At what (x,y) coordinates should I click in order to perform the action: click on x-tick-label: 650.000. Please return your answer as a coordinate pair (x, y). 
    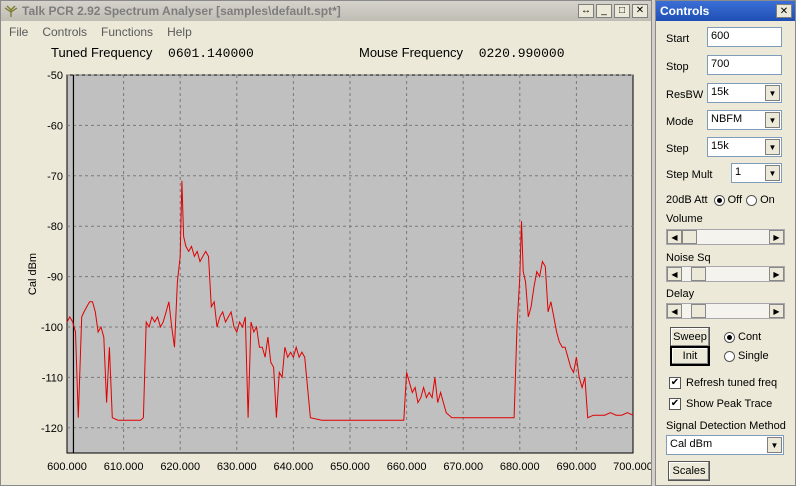
    Looking at the image, I should click on (350, 467).